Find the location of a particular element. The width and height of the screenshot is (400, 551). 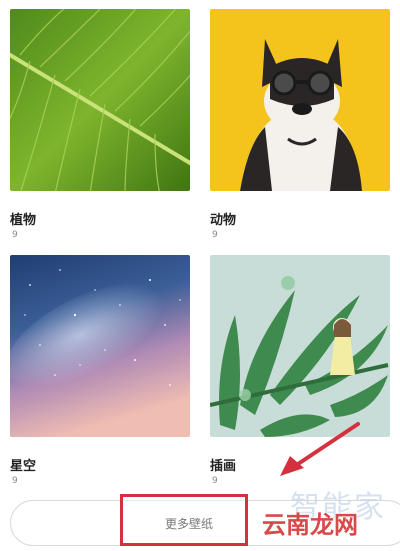

category-label: 插画 is located at coordinates (223, 466).